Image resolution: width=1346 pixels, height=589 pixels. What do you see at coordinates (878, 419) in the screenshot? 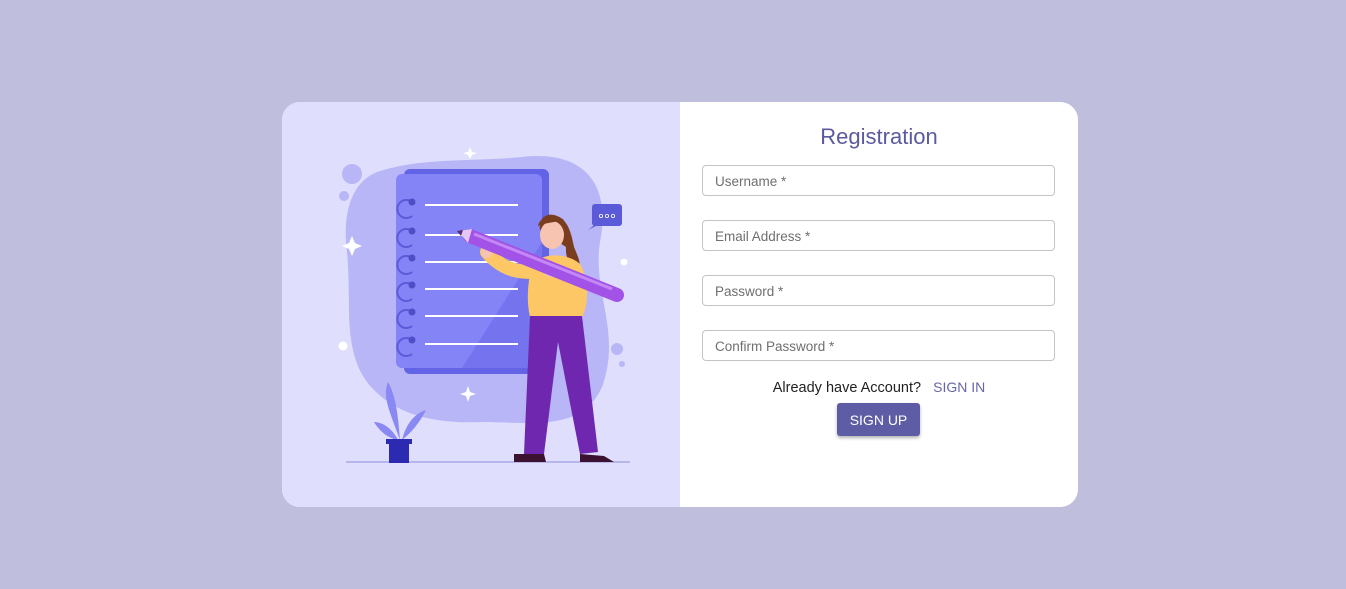
I see `sign-up-button: SIGN UP` at bounding box center [878, 419].